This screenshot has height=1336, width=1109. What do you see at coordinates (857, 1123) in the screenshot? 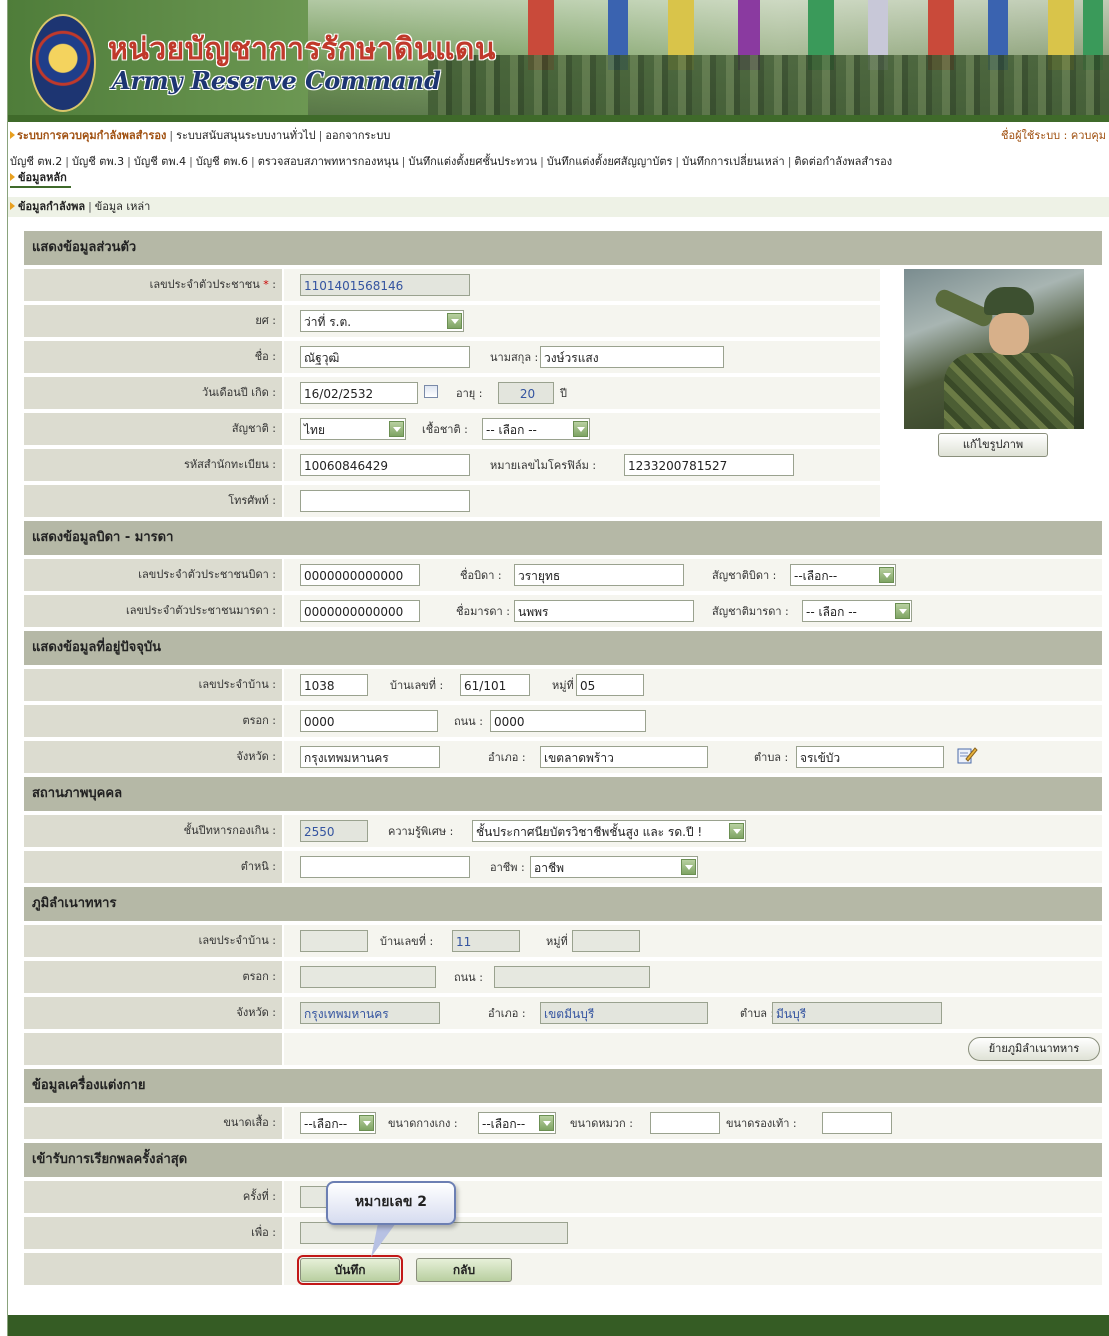
I see `shoe-size-field` at bounding box center [857, 1123].